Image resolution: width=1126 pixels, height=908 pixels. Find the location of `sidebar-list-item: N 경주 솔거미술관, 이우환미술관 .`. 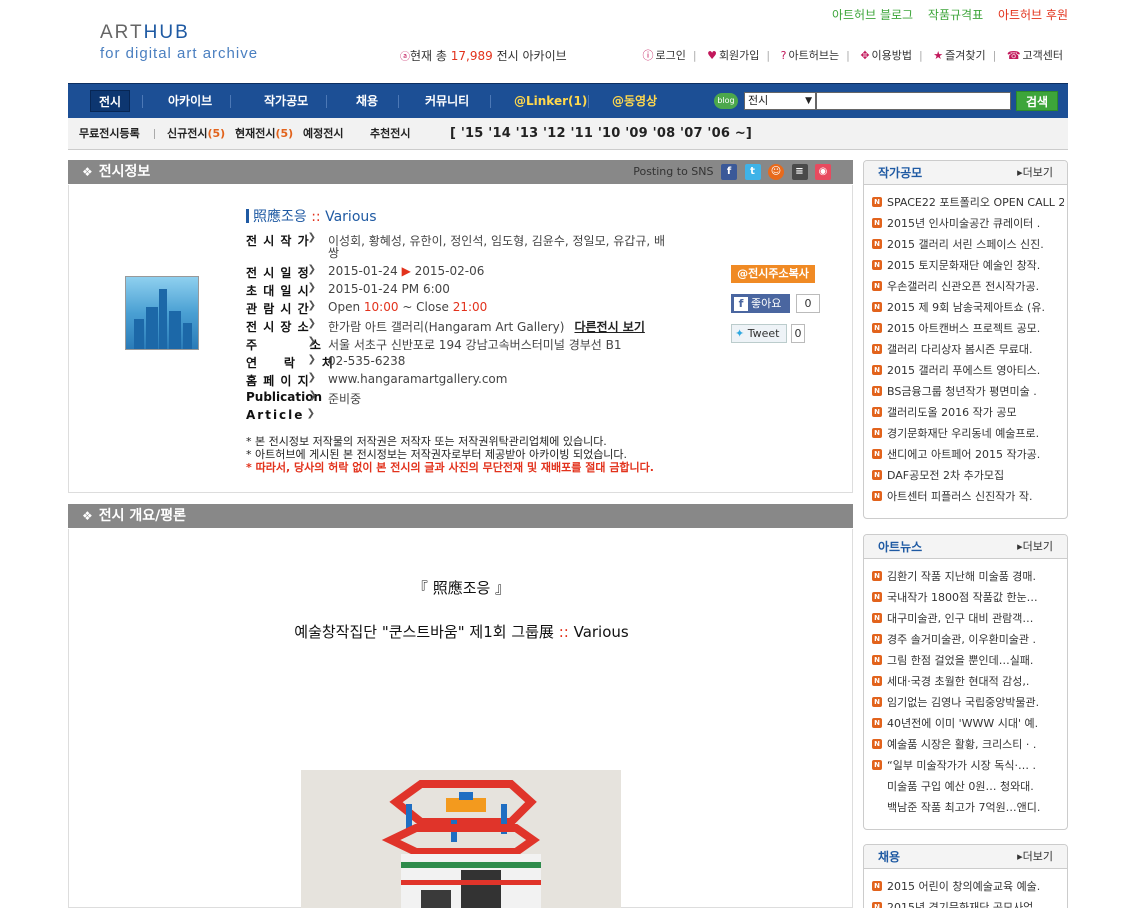

sidebar-list-item: N 경주 솔거미술관, 이우환미술관 . is located at coordinates (964, 639).